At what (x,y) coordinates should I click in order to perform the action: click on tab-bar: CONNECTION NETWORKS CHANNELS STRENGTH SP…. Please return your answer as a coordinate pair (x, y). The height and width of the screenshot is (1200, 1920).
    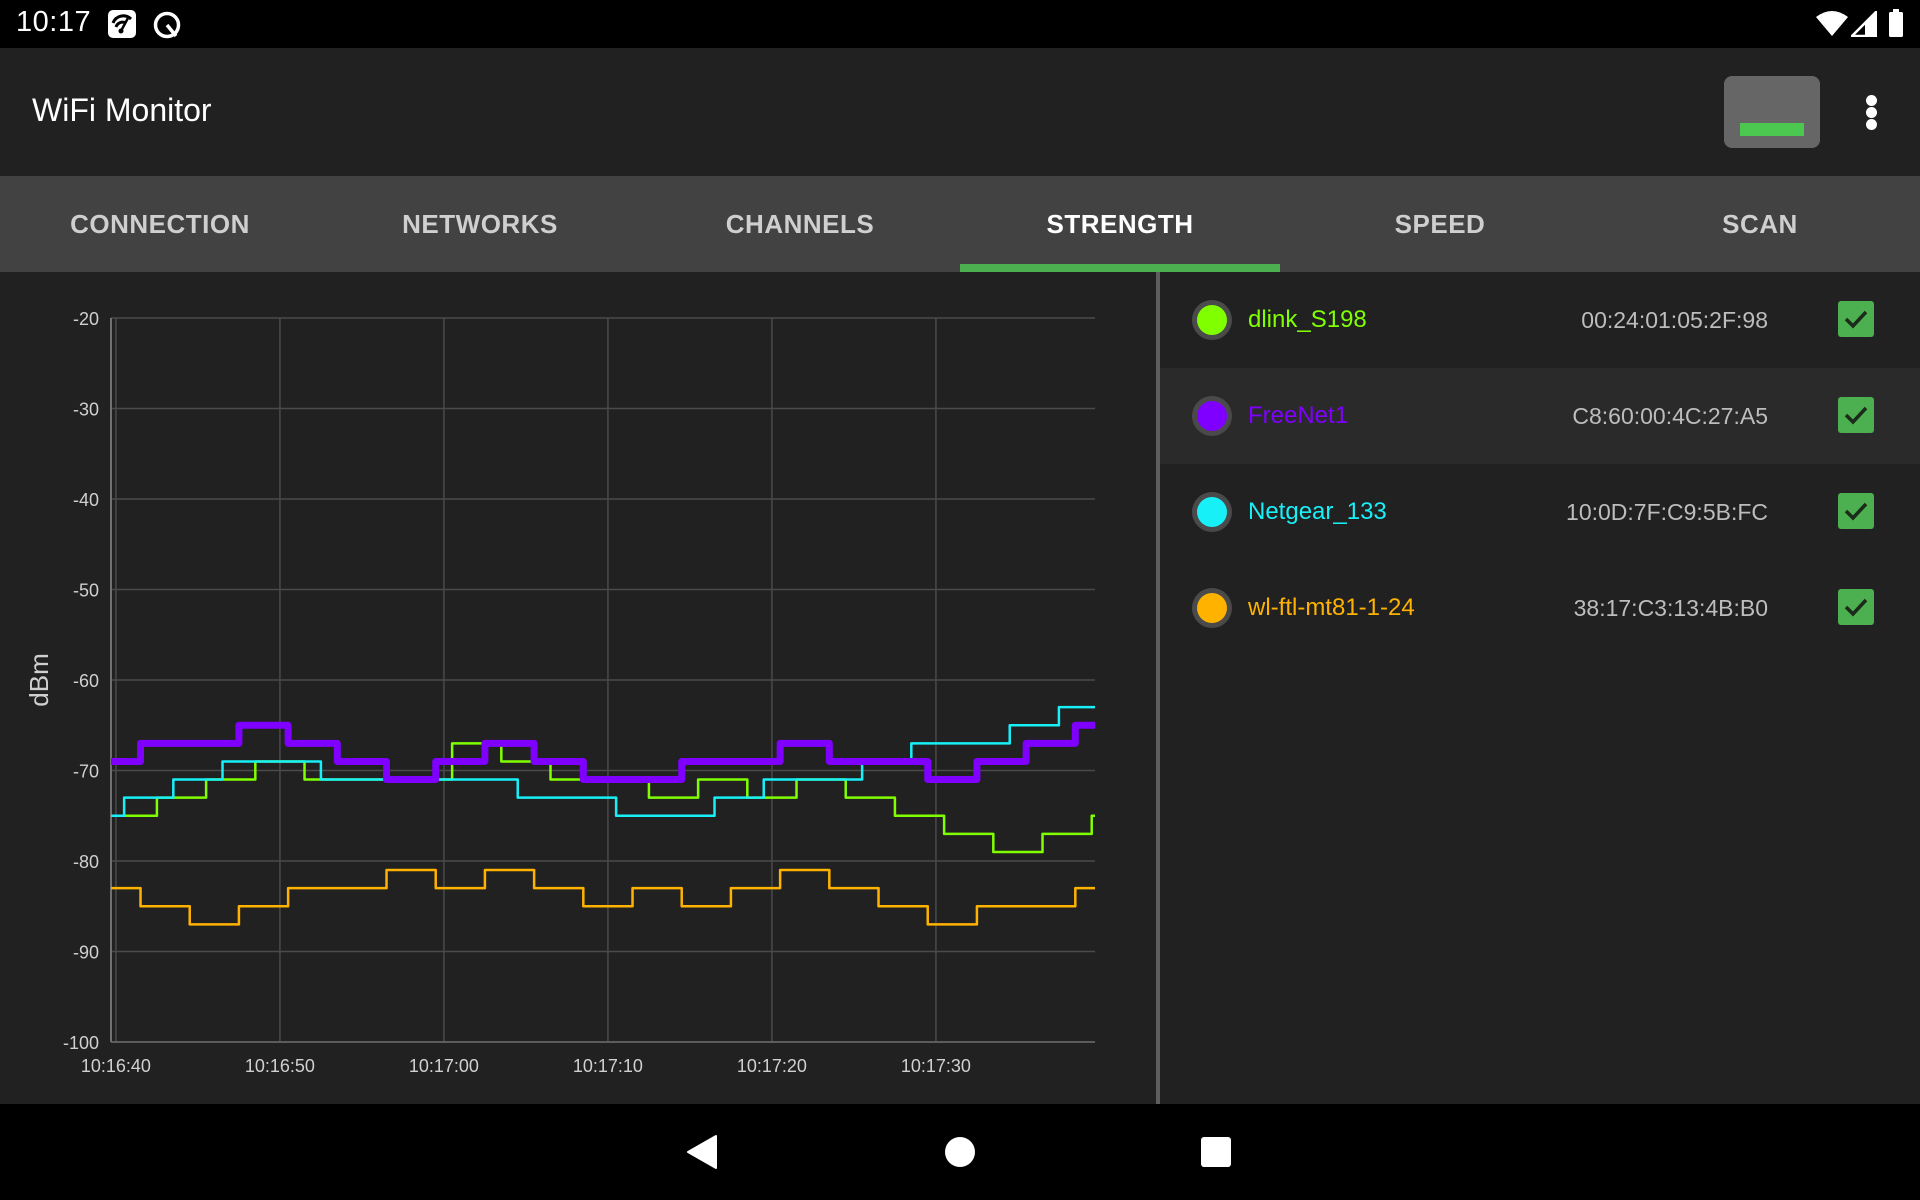
    Looking at the image, I should click on (960, 224).